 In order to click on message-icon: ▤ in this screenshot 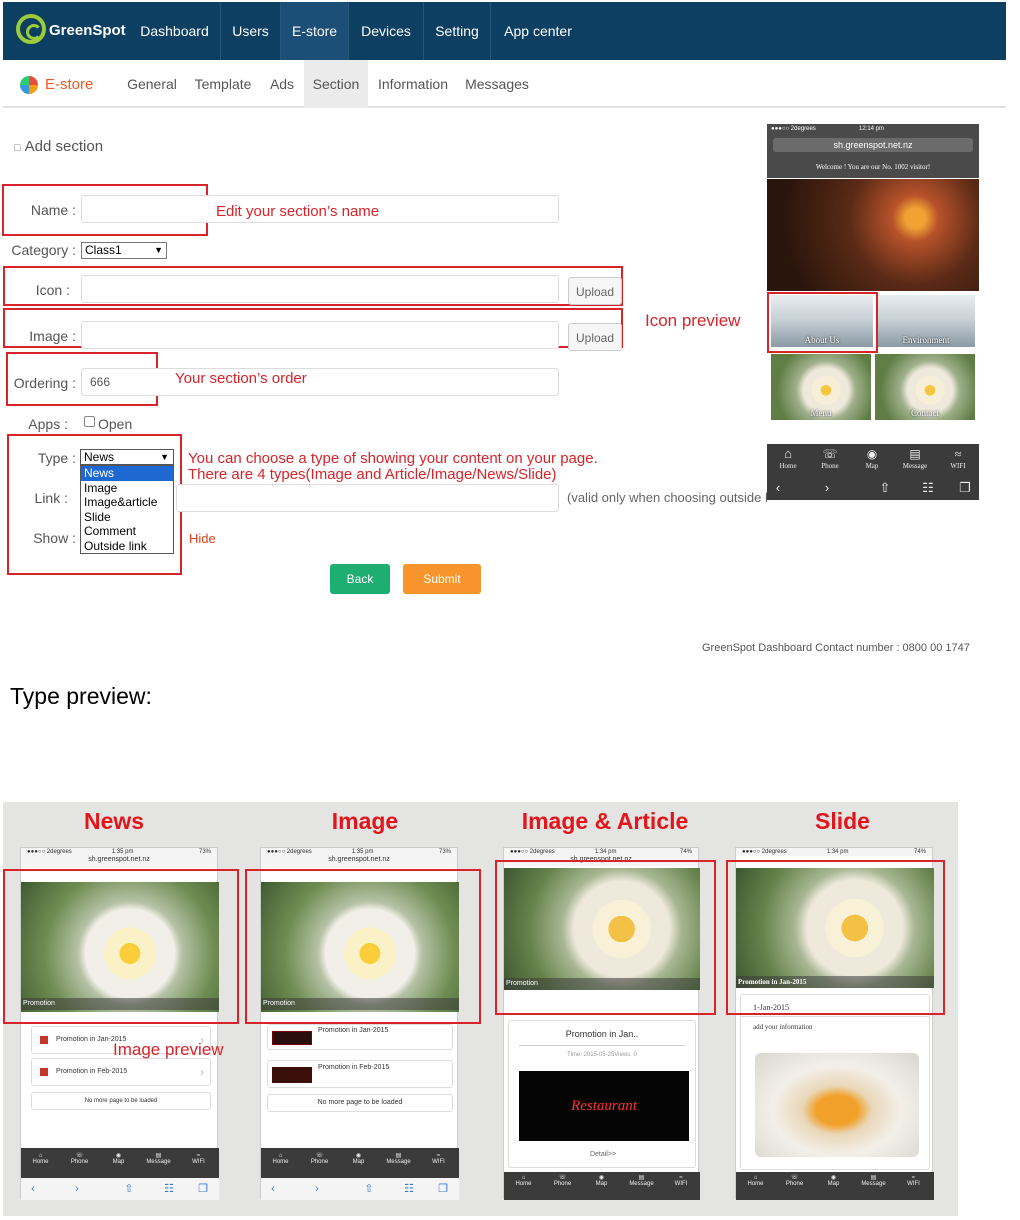, I will do `click(915, 454)`.